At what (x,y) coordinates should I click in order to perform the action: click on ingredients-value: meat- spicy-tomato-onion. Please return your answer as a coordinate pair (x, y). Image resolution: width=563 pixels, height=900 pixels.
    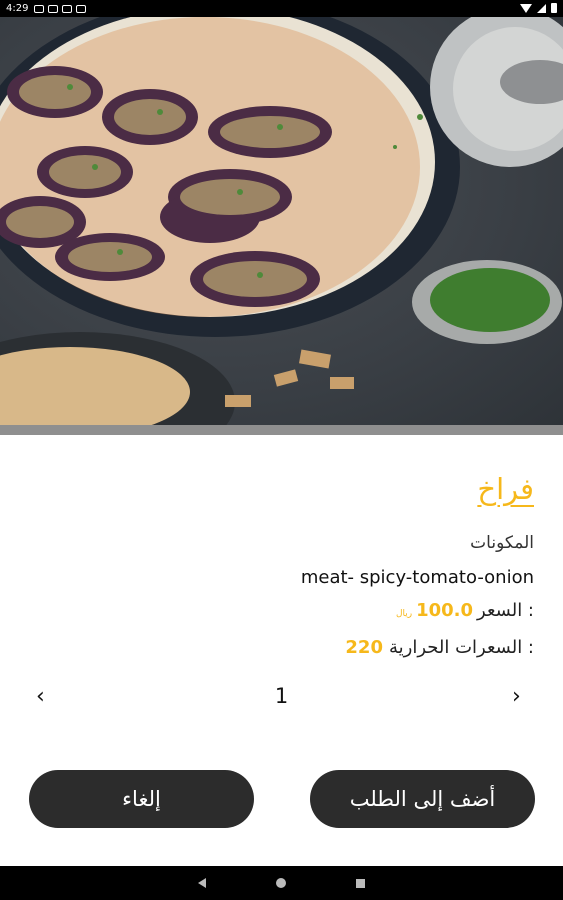
    Looking at the image, I should click on (417, 577).